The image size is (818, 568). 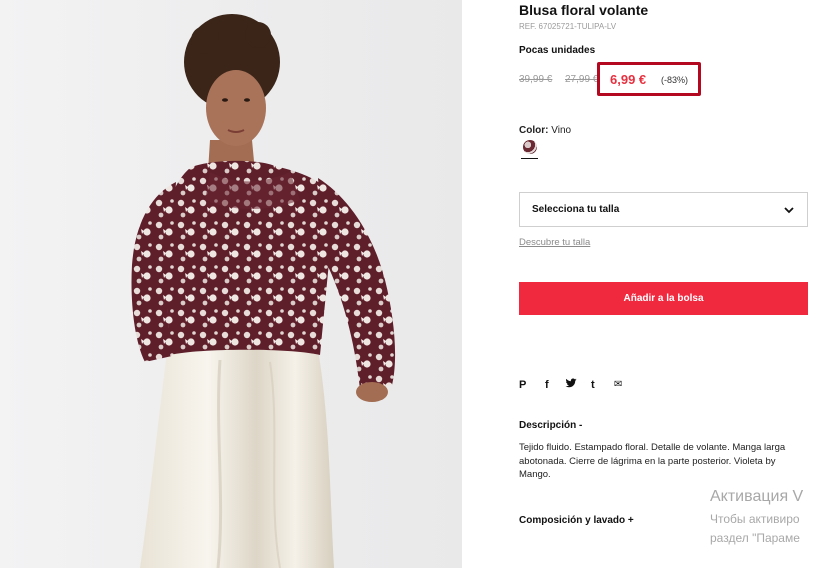 What do you see at coordinates (554, 242) in the screenshot?
I see `size-guide-link: Descubre tu talla` at bounding box center [554, 242].